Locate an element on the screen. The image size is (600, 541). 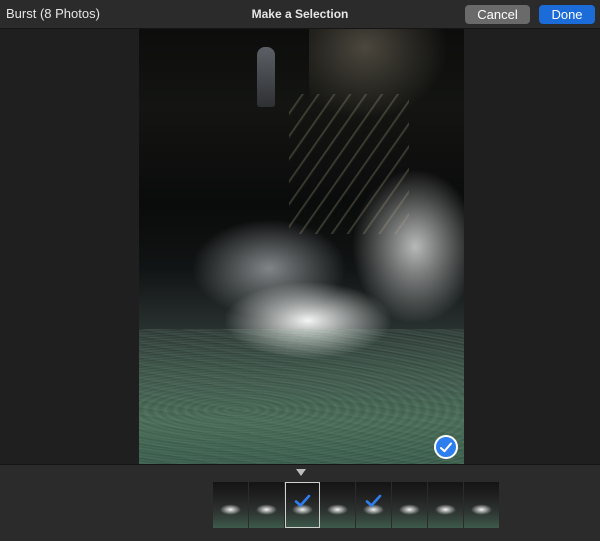
stairs-railing is located at coordinates (349, 164).